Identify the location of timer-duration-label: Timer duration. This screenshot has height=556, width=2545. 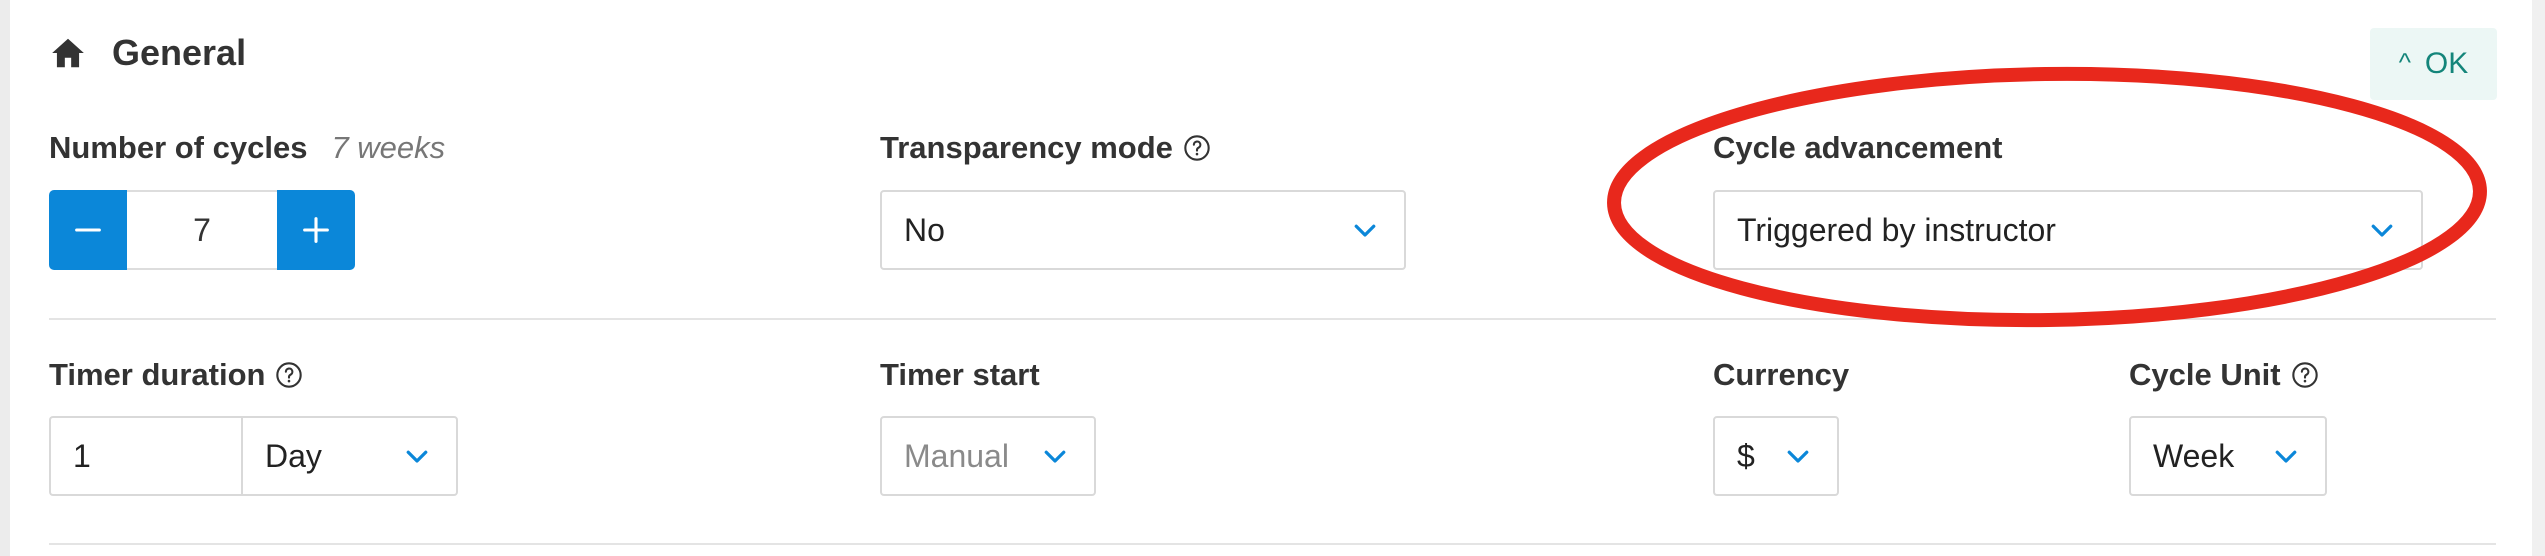
(176, 375).